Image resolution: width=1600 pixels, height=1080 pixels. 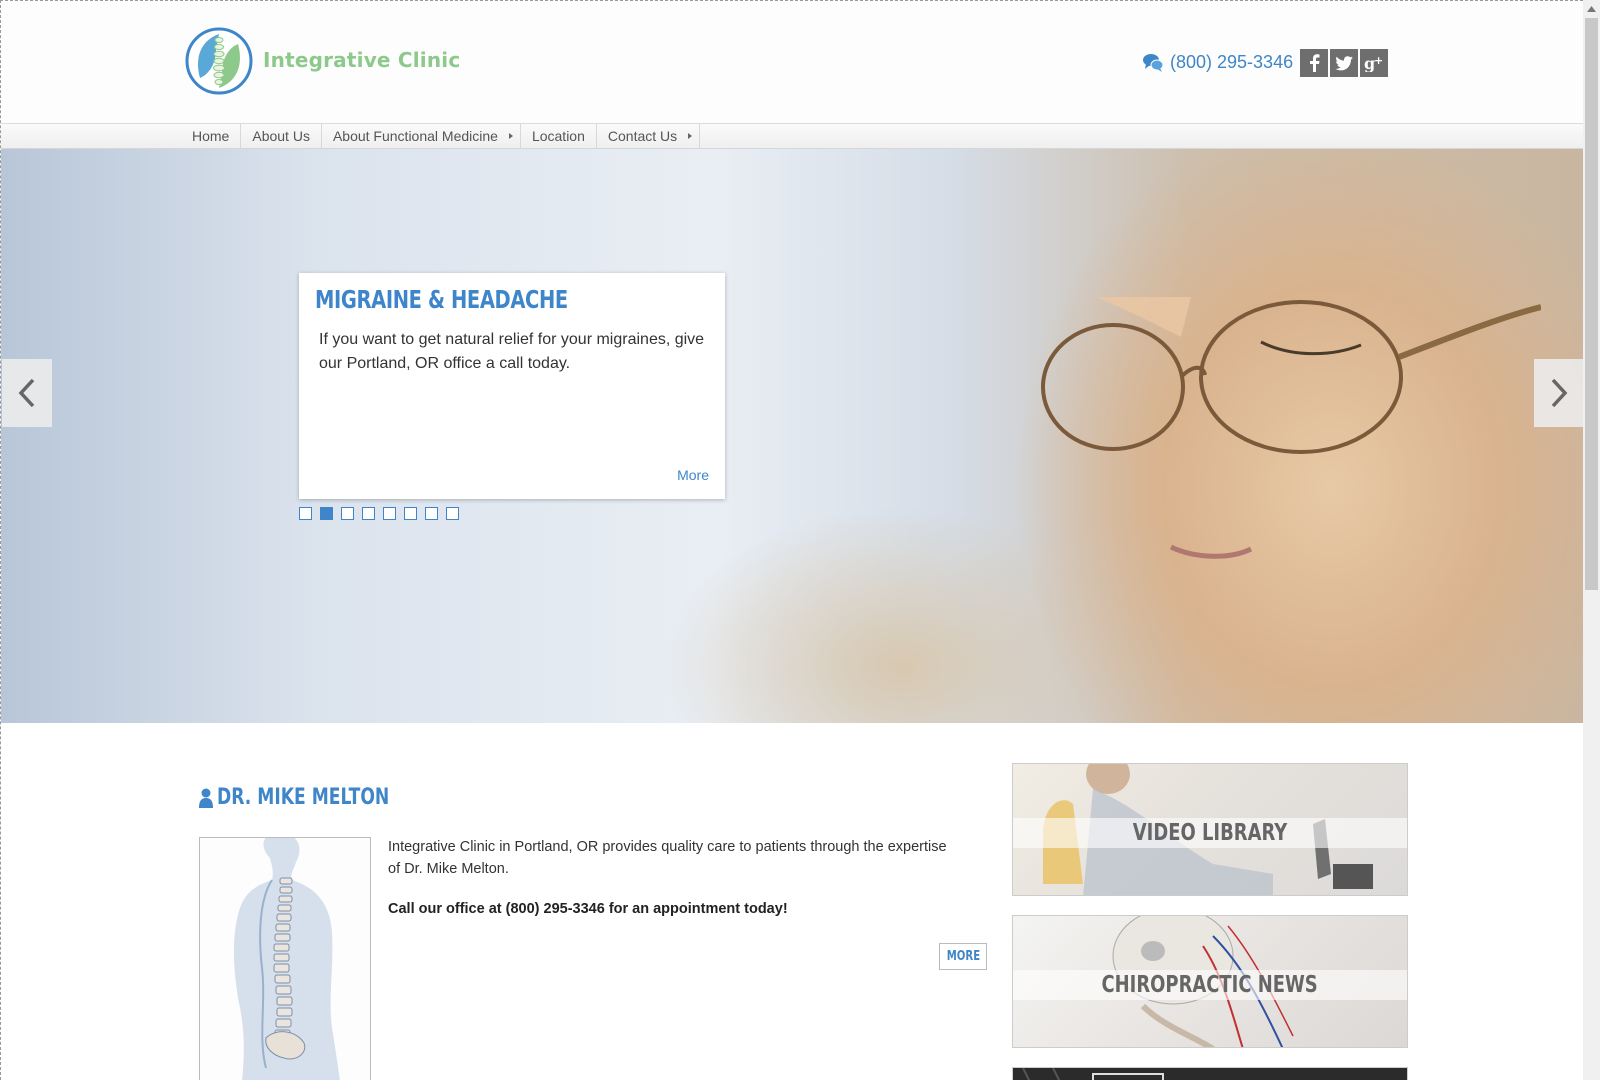 What do you see at coordinates (285, 958) in the screenshot?
I see `doctor-spine-image` at bounding box center [285, 958].